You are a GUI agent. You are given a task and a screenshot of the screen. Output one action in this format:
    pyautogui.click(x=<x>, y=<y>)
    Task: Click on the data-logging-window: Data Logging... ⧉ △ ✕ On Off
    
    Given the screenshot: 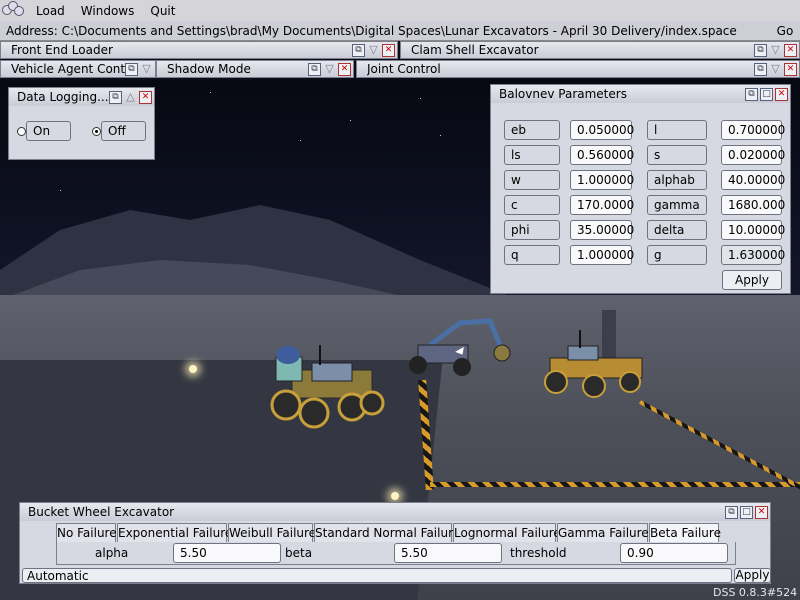 What is the action you would take?
    pyautogui.click(x=81, y=123)
    